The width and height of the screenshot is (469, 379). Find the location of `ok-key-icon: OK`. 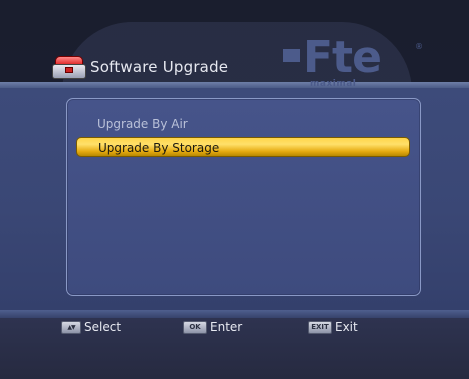

ok-key-icon: OK is located at coordinates (195, 327).